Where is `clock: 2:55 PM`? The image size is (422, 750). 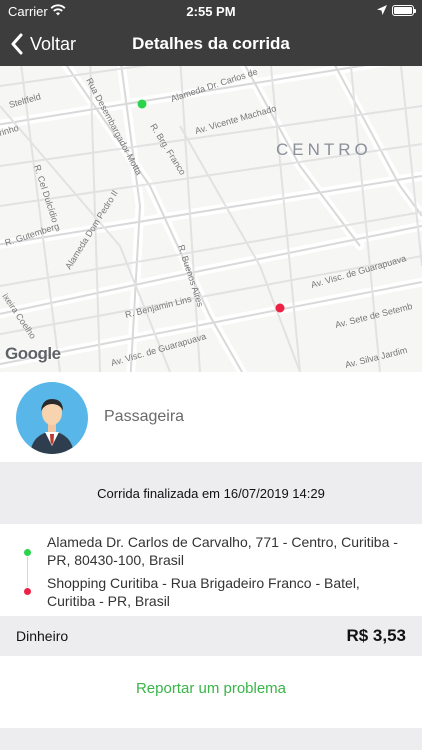 clock: 2:55 PM is located at coordinates (211, 11).